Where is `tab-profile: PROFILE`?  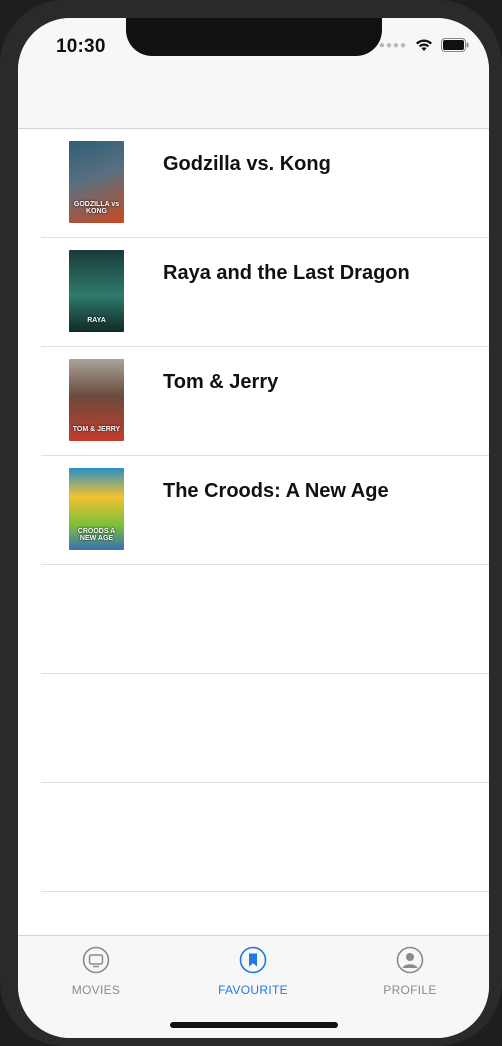
tab-profile: PROFILE is located at coordinates (410, 971).